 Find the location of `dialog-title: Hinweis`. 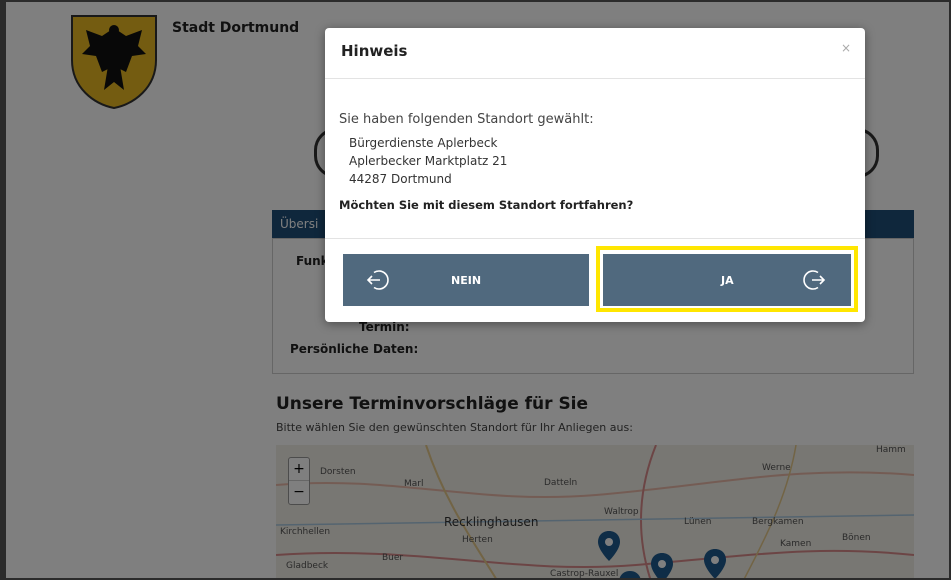

dialog-title: Hinweis is located at coordinates (374, 51).